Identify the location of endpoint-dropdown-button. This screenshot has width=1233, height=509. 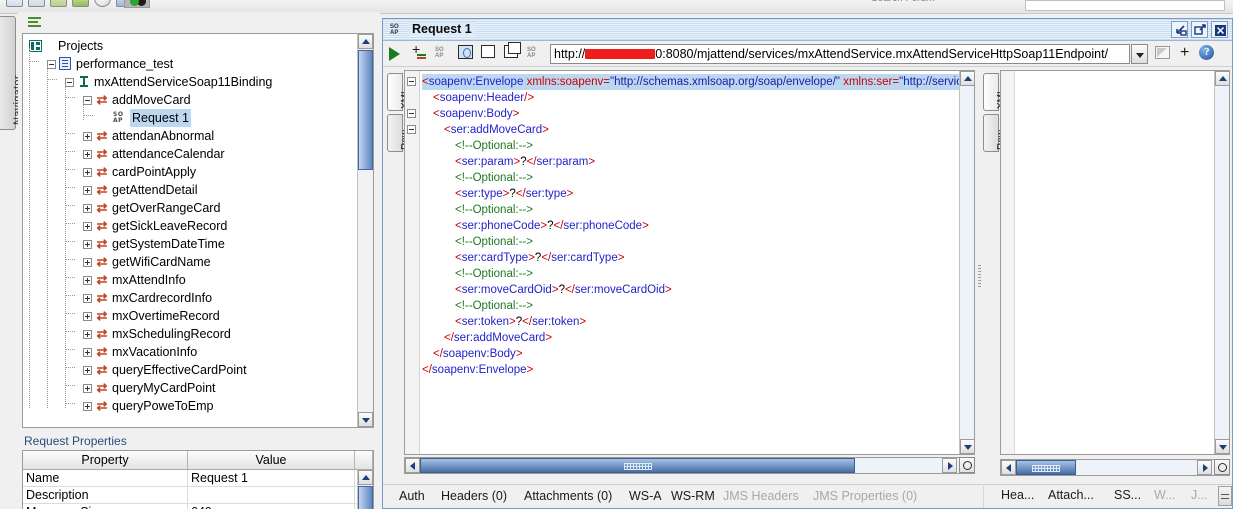
(1139, 54).